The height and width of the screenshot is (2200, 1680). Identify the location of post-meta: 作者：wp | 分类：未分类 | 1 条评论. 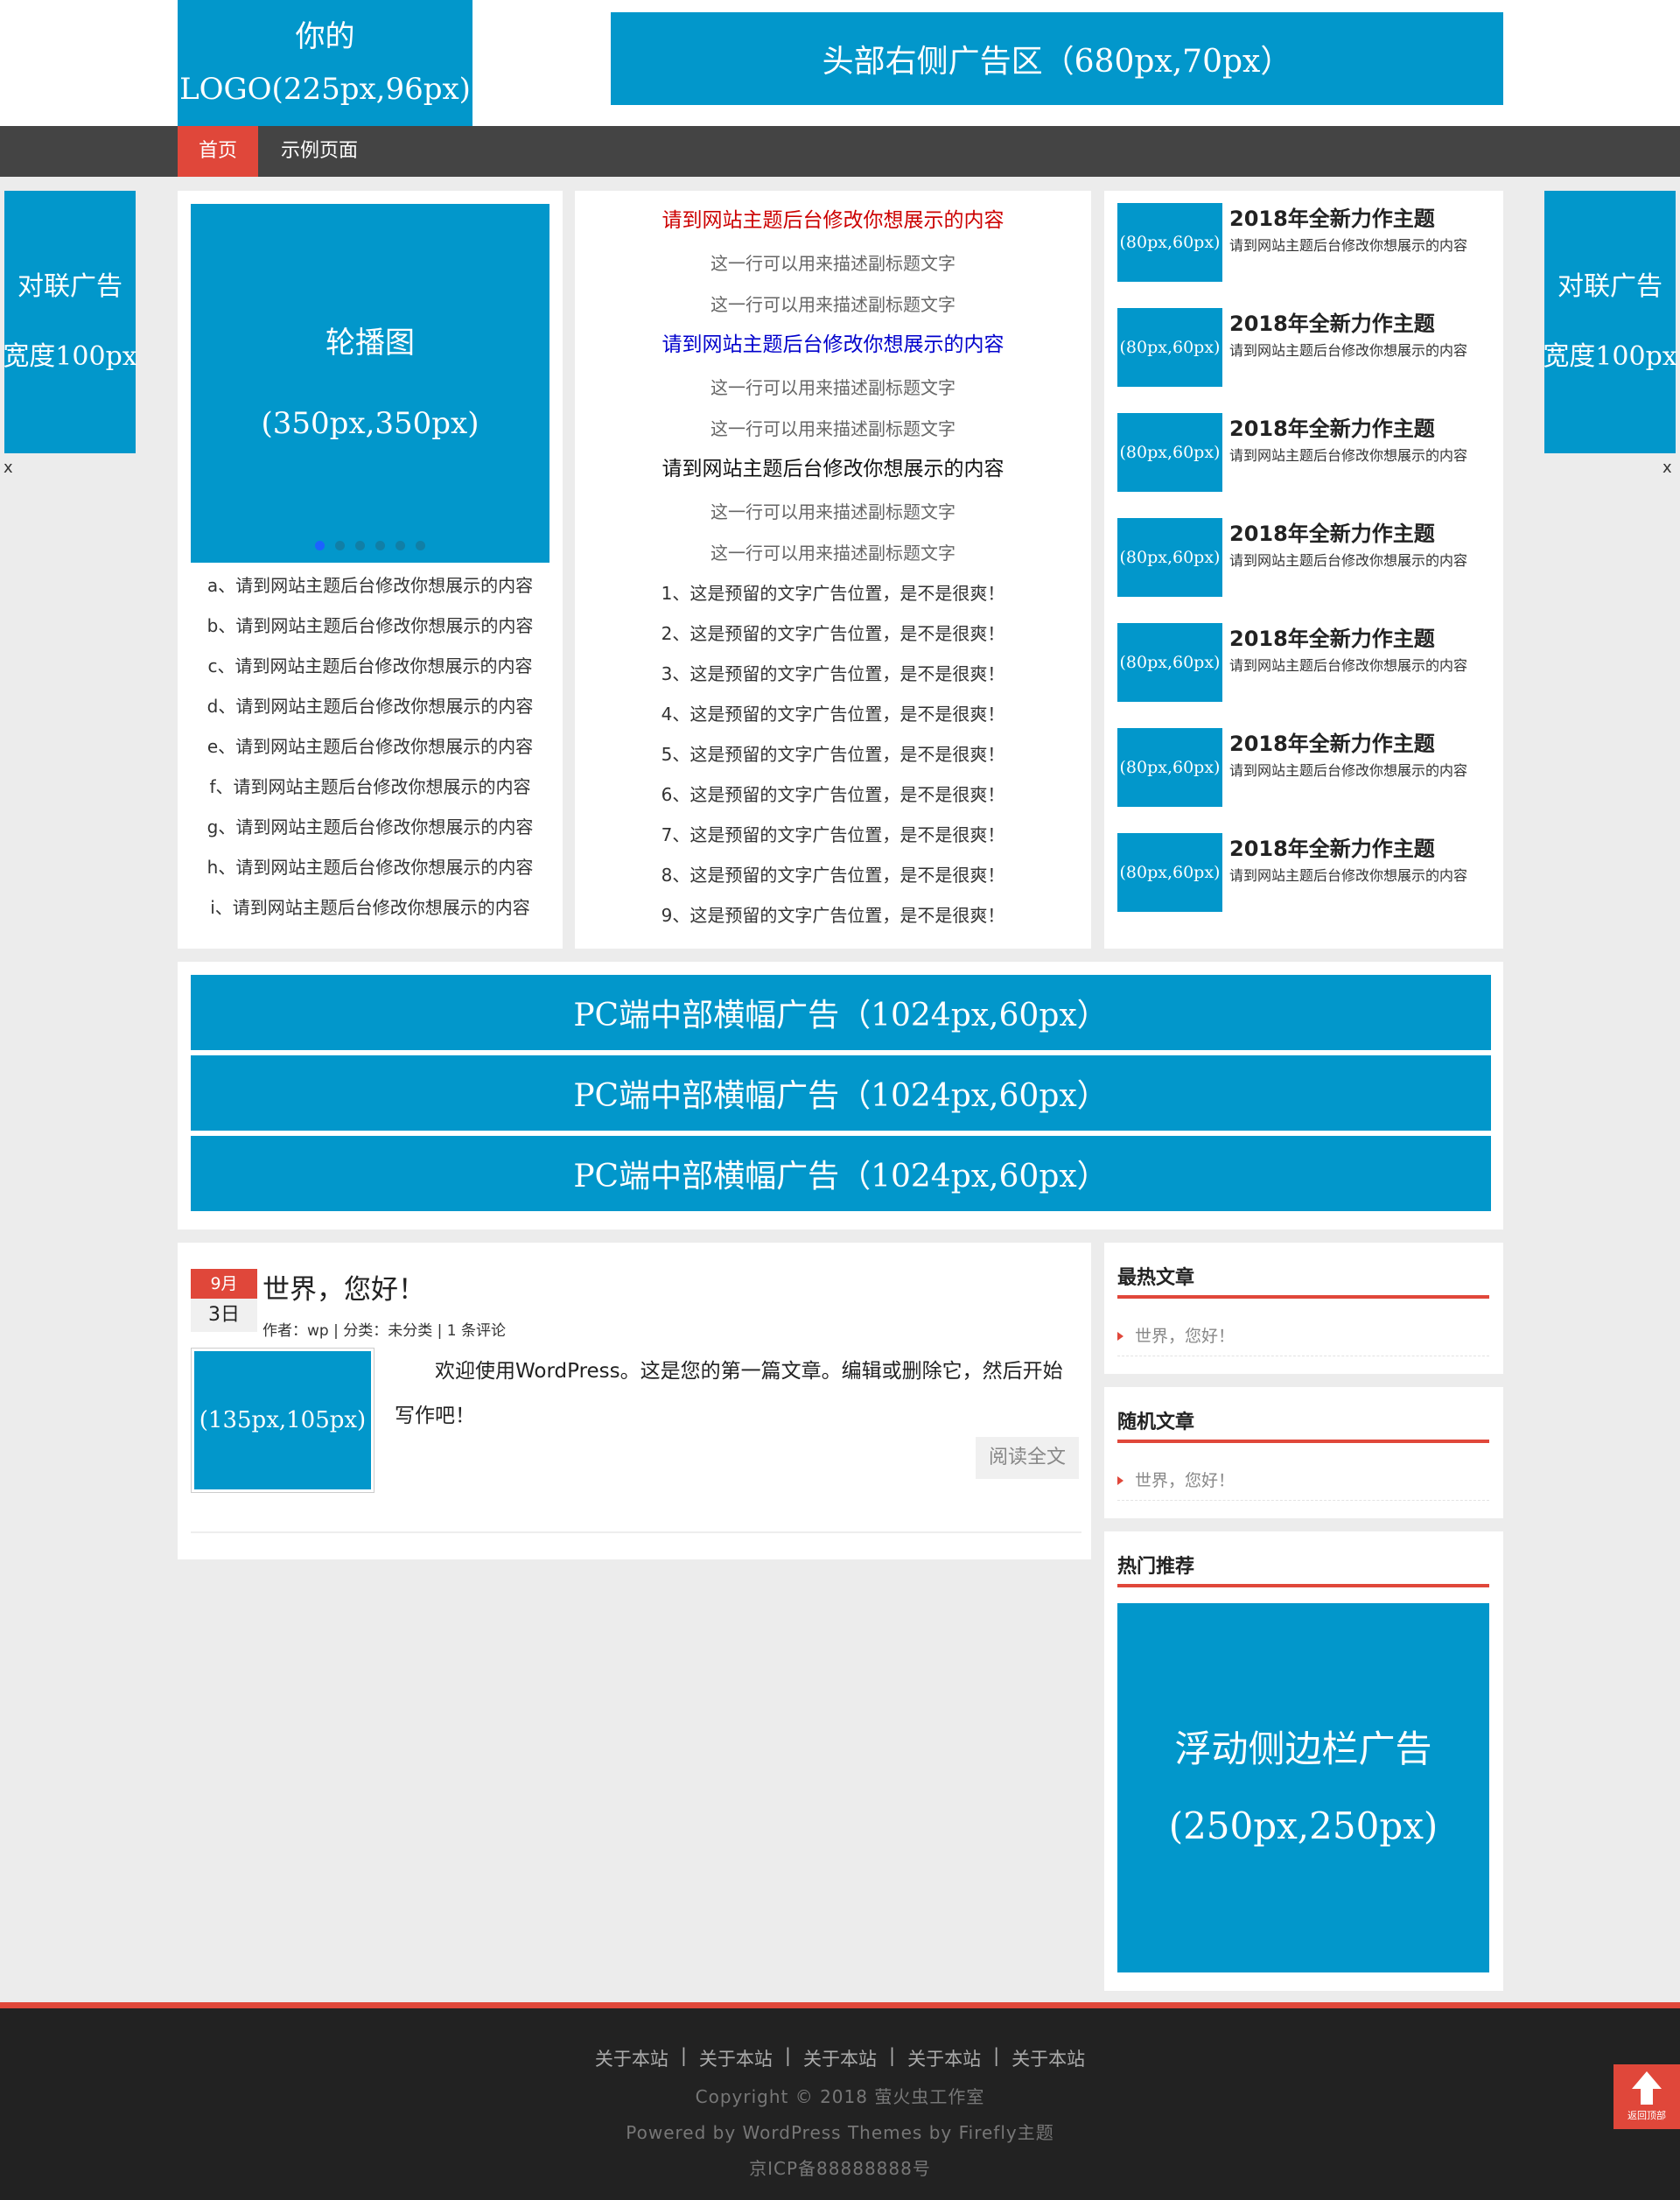
(384, 1331).